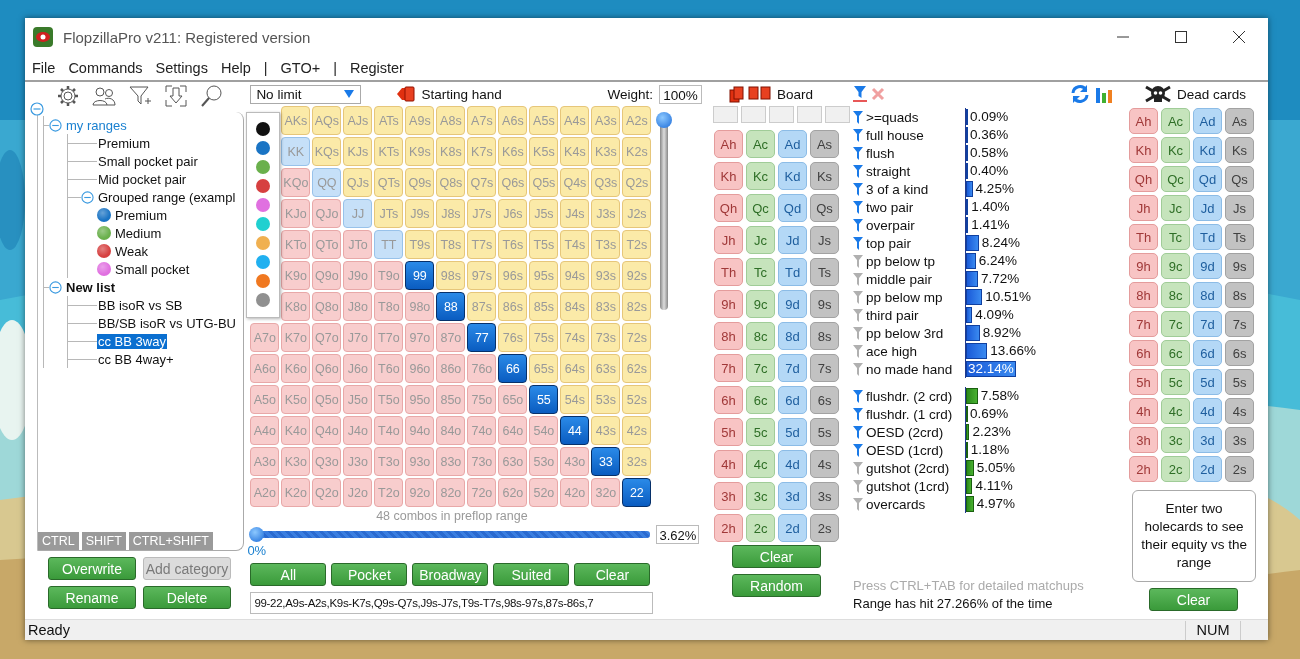 Image resolution: width=1300 pixels, height=659 pixels. What do you see at coordinates (761, 336) in the screenshot?
I see `card-button: 8c` at bounding box center [761, 336].